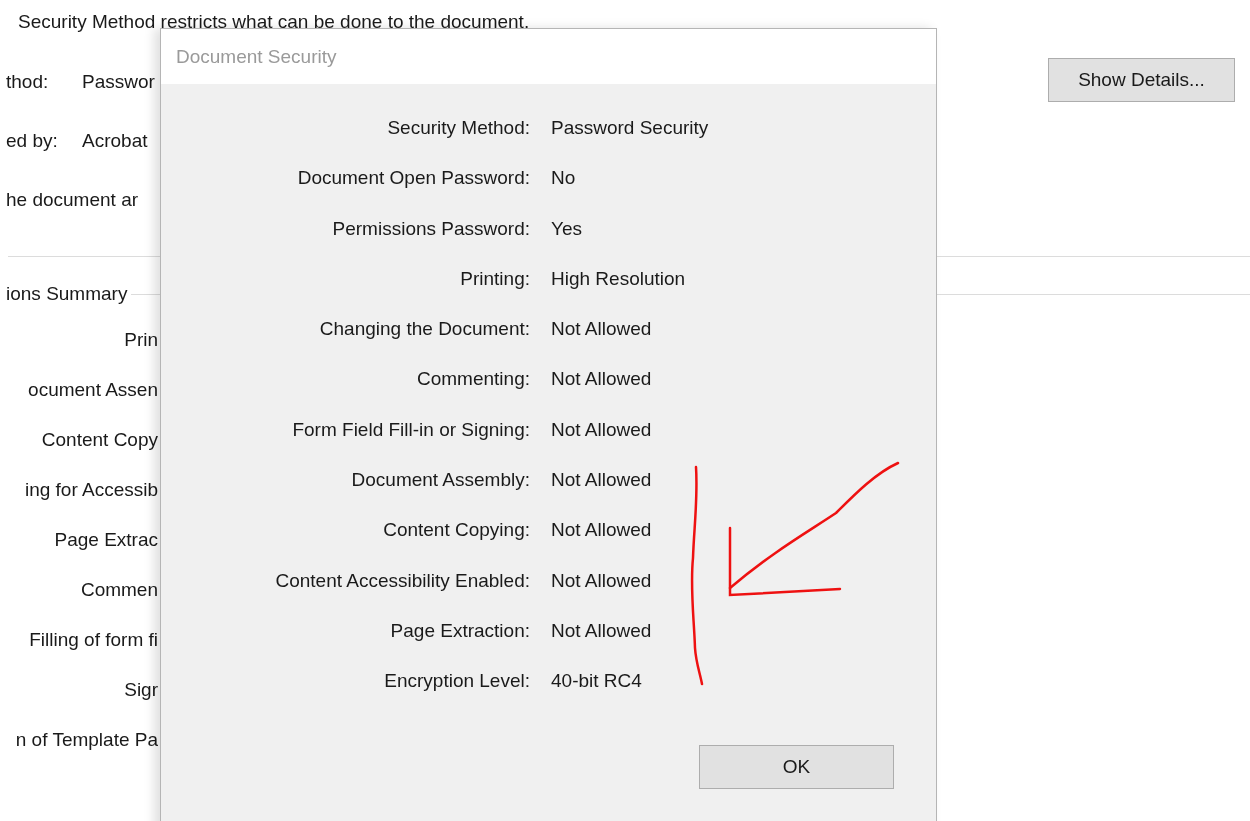 This screenshot has height=821, width=1250. Describe the element at coordinates (619, 278) in the screenshot. I see `property-value: High Resolution` at that location.